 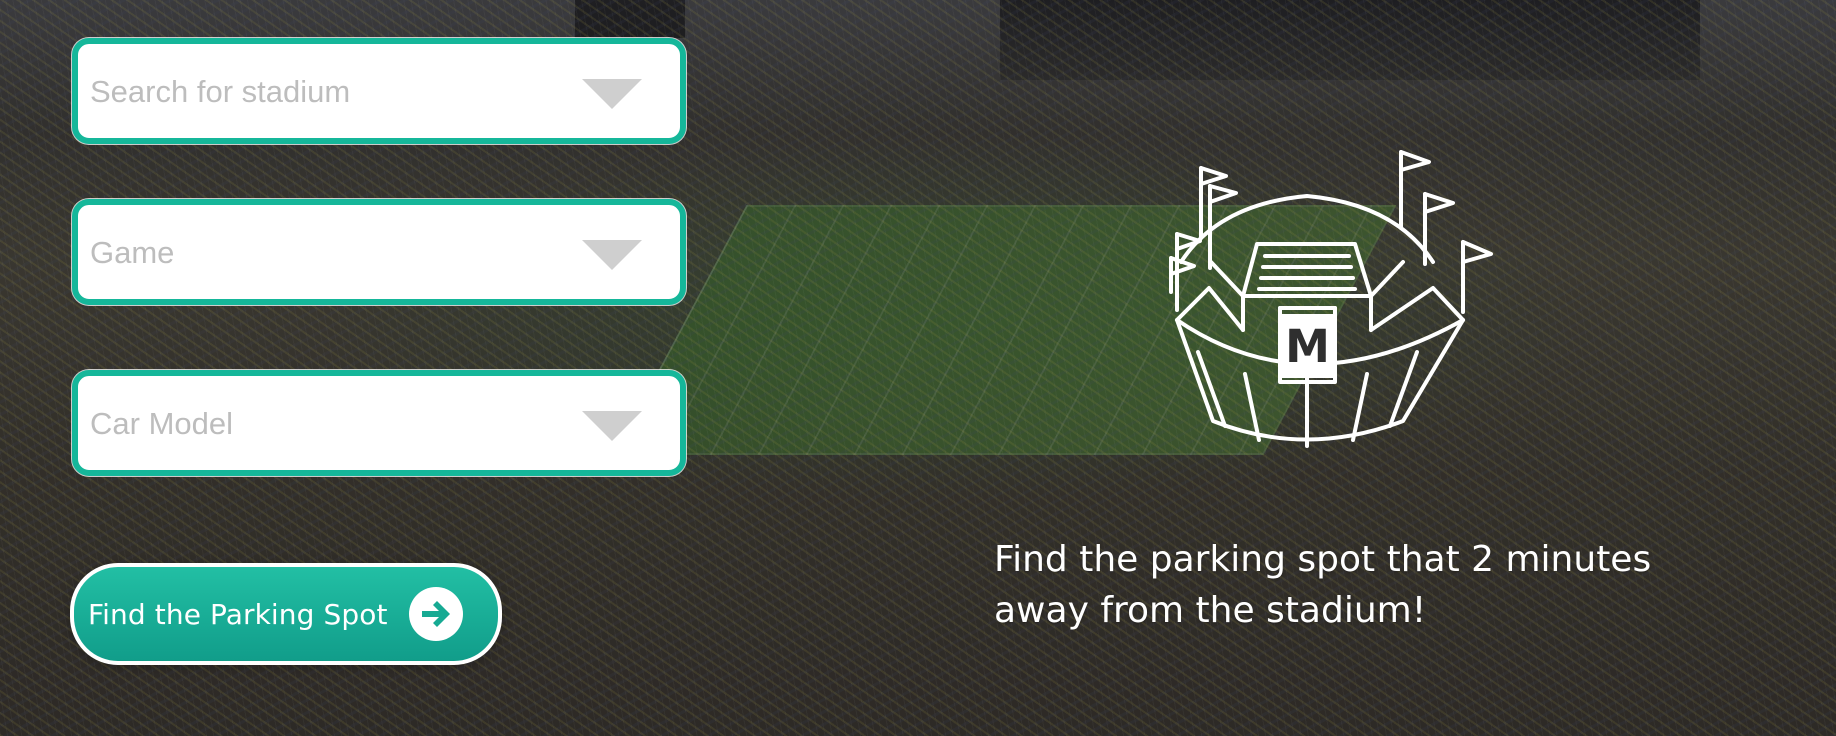 I want to click on stadium-search-placeholder: Search for stadium, so click(x=220, y=91).